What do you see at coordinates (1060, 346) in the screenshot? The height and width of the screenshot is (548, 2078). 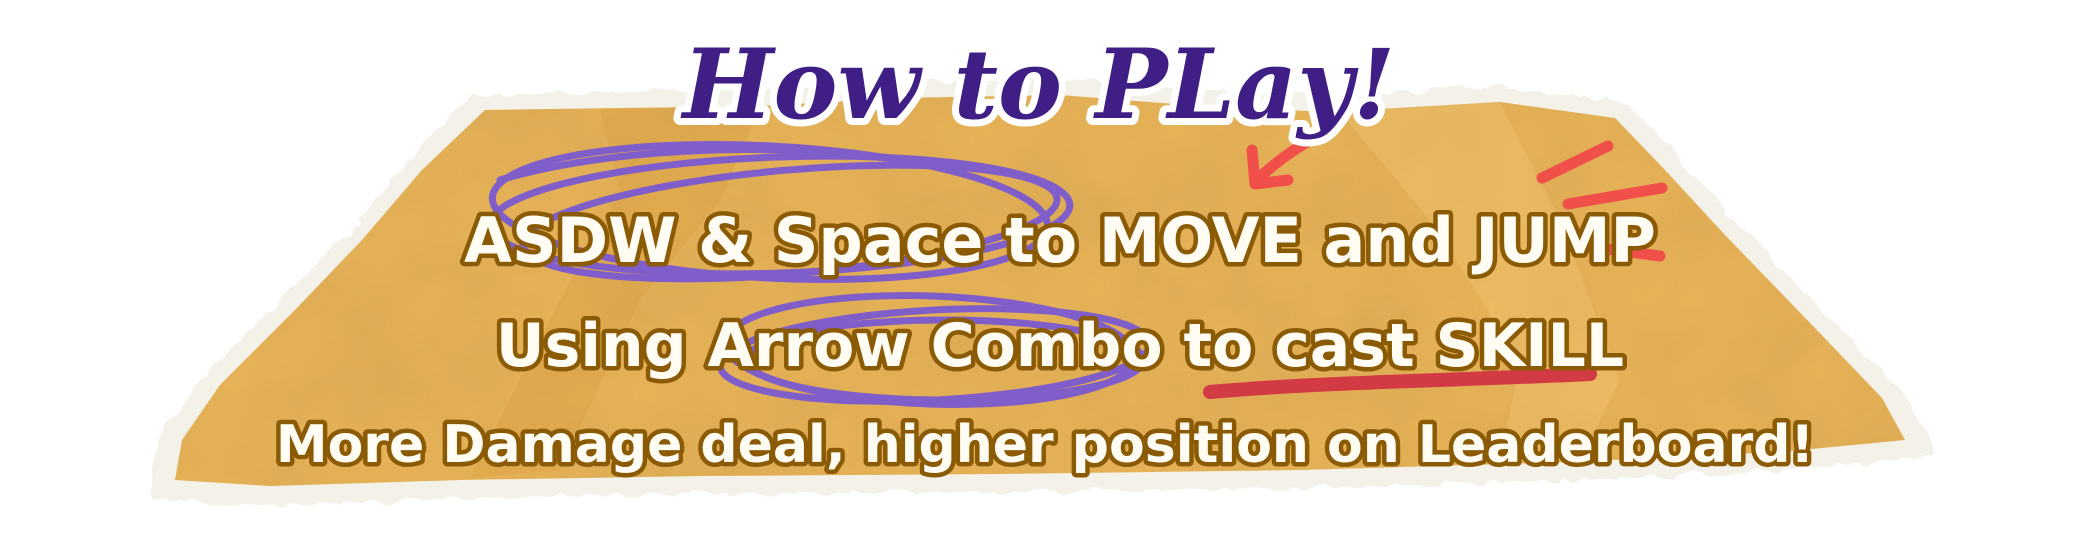 I see `instruction-arrow-combo: Using Arrow Combo to cast SKILL` at bounding box center [1060, 346].